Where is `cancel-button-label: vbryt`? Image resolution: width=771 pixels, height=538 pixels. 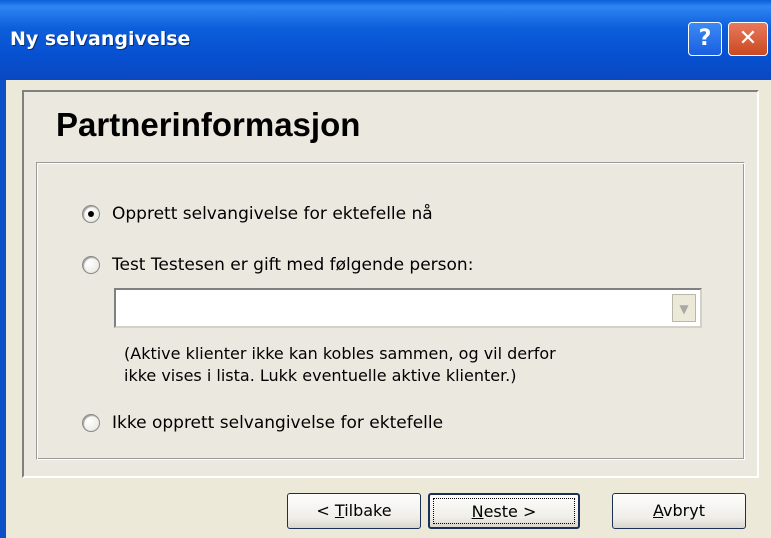
cancel-button-label: vbryt is located at coordinates (684, 510).